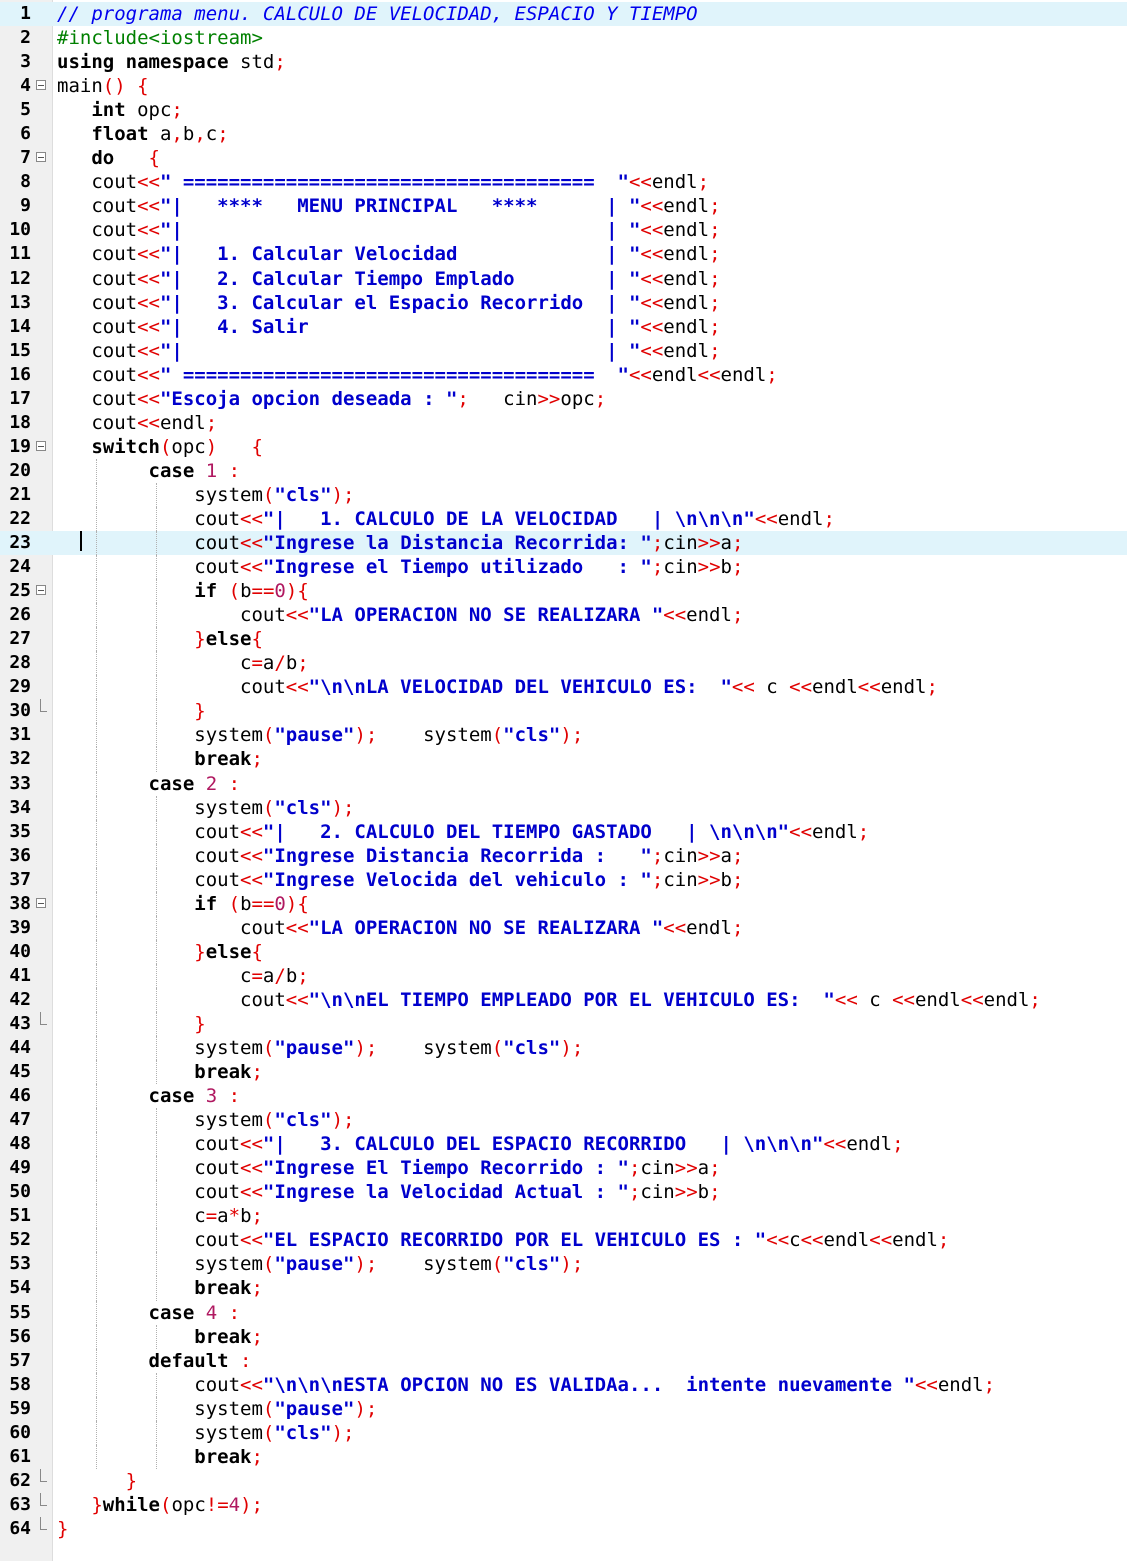 The width and height of the screenshot is (1127, 1561). I want to click on code-token: break, so click(223, 1072).